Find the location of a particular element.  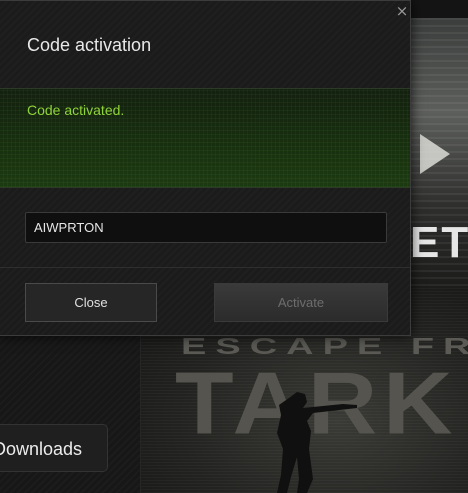

play-icon is located at coordinates (435, 154).